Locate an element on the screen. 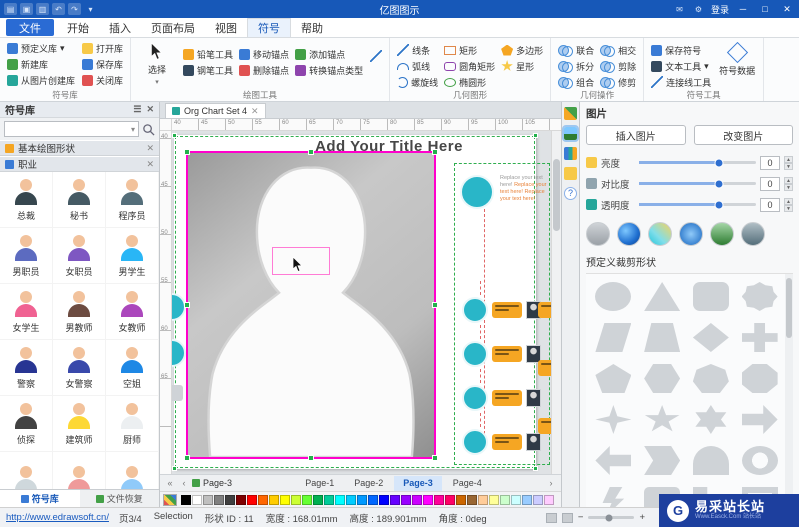 Image resolution: width=799 pixels, height=527 pixels. tab-view: 视图 is located at coordinates (226, 27).